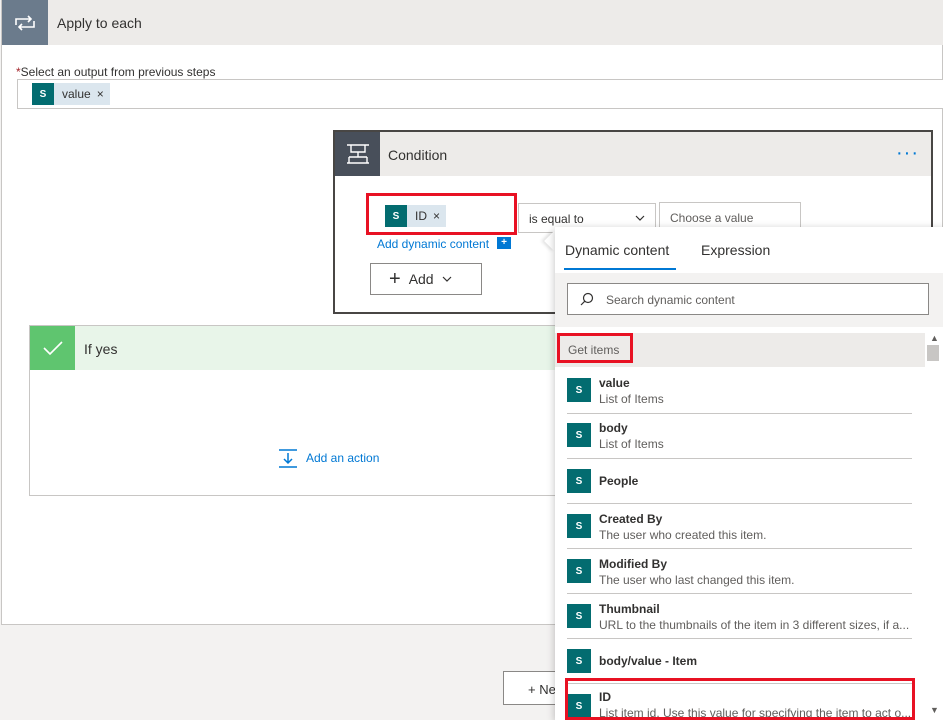 Image resolution: width=943 pixels, height=720 pixels. Describe the element at coordinates (617, 250) in the screenshot. I see `tab-dynamic-content: Dynamic content` at that location.